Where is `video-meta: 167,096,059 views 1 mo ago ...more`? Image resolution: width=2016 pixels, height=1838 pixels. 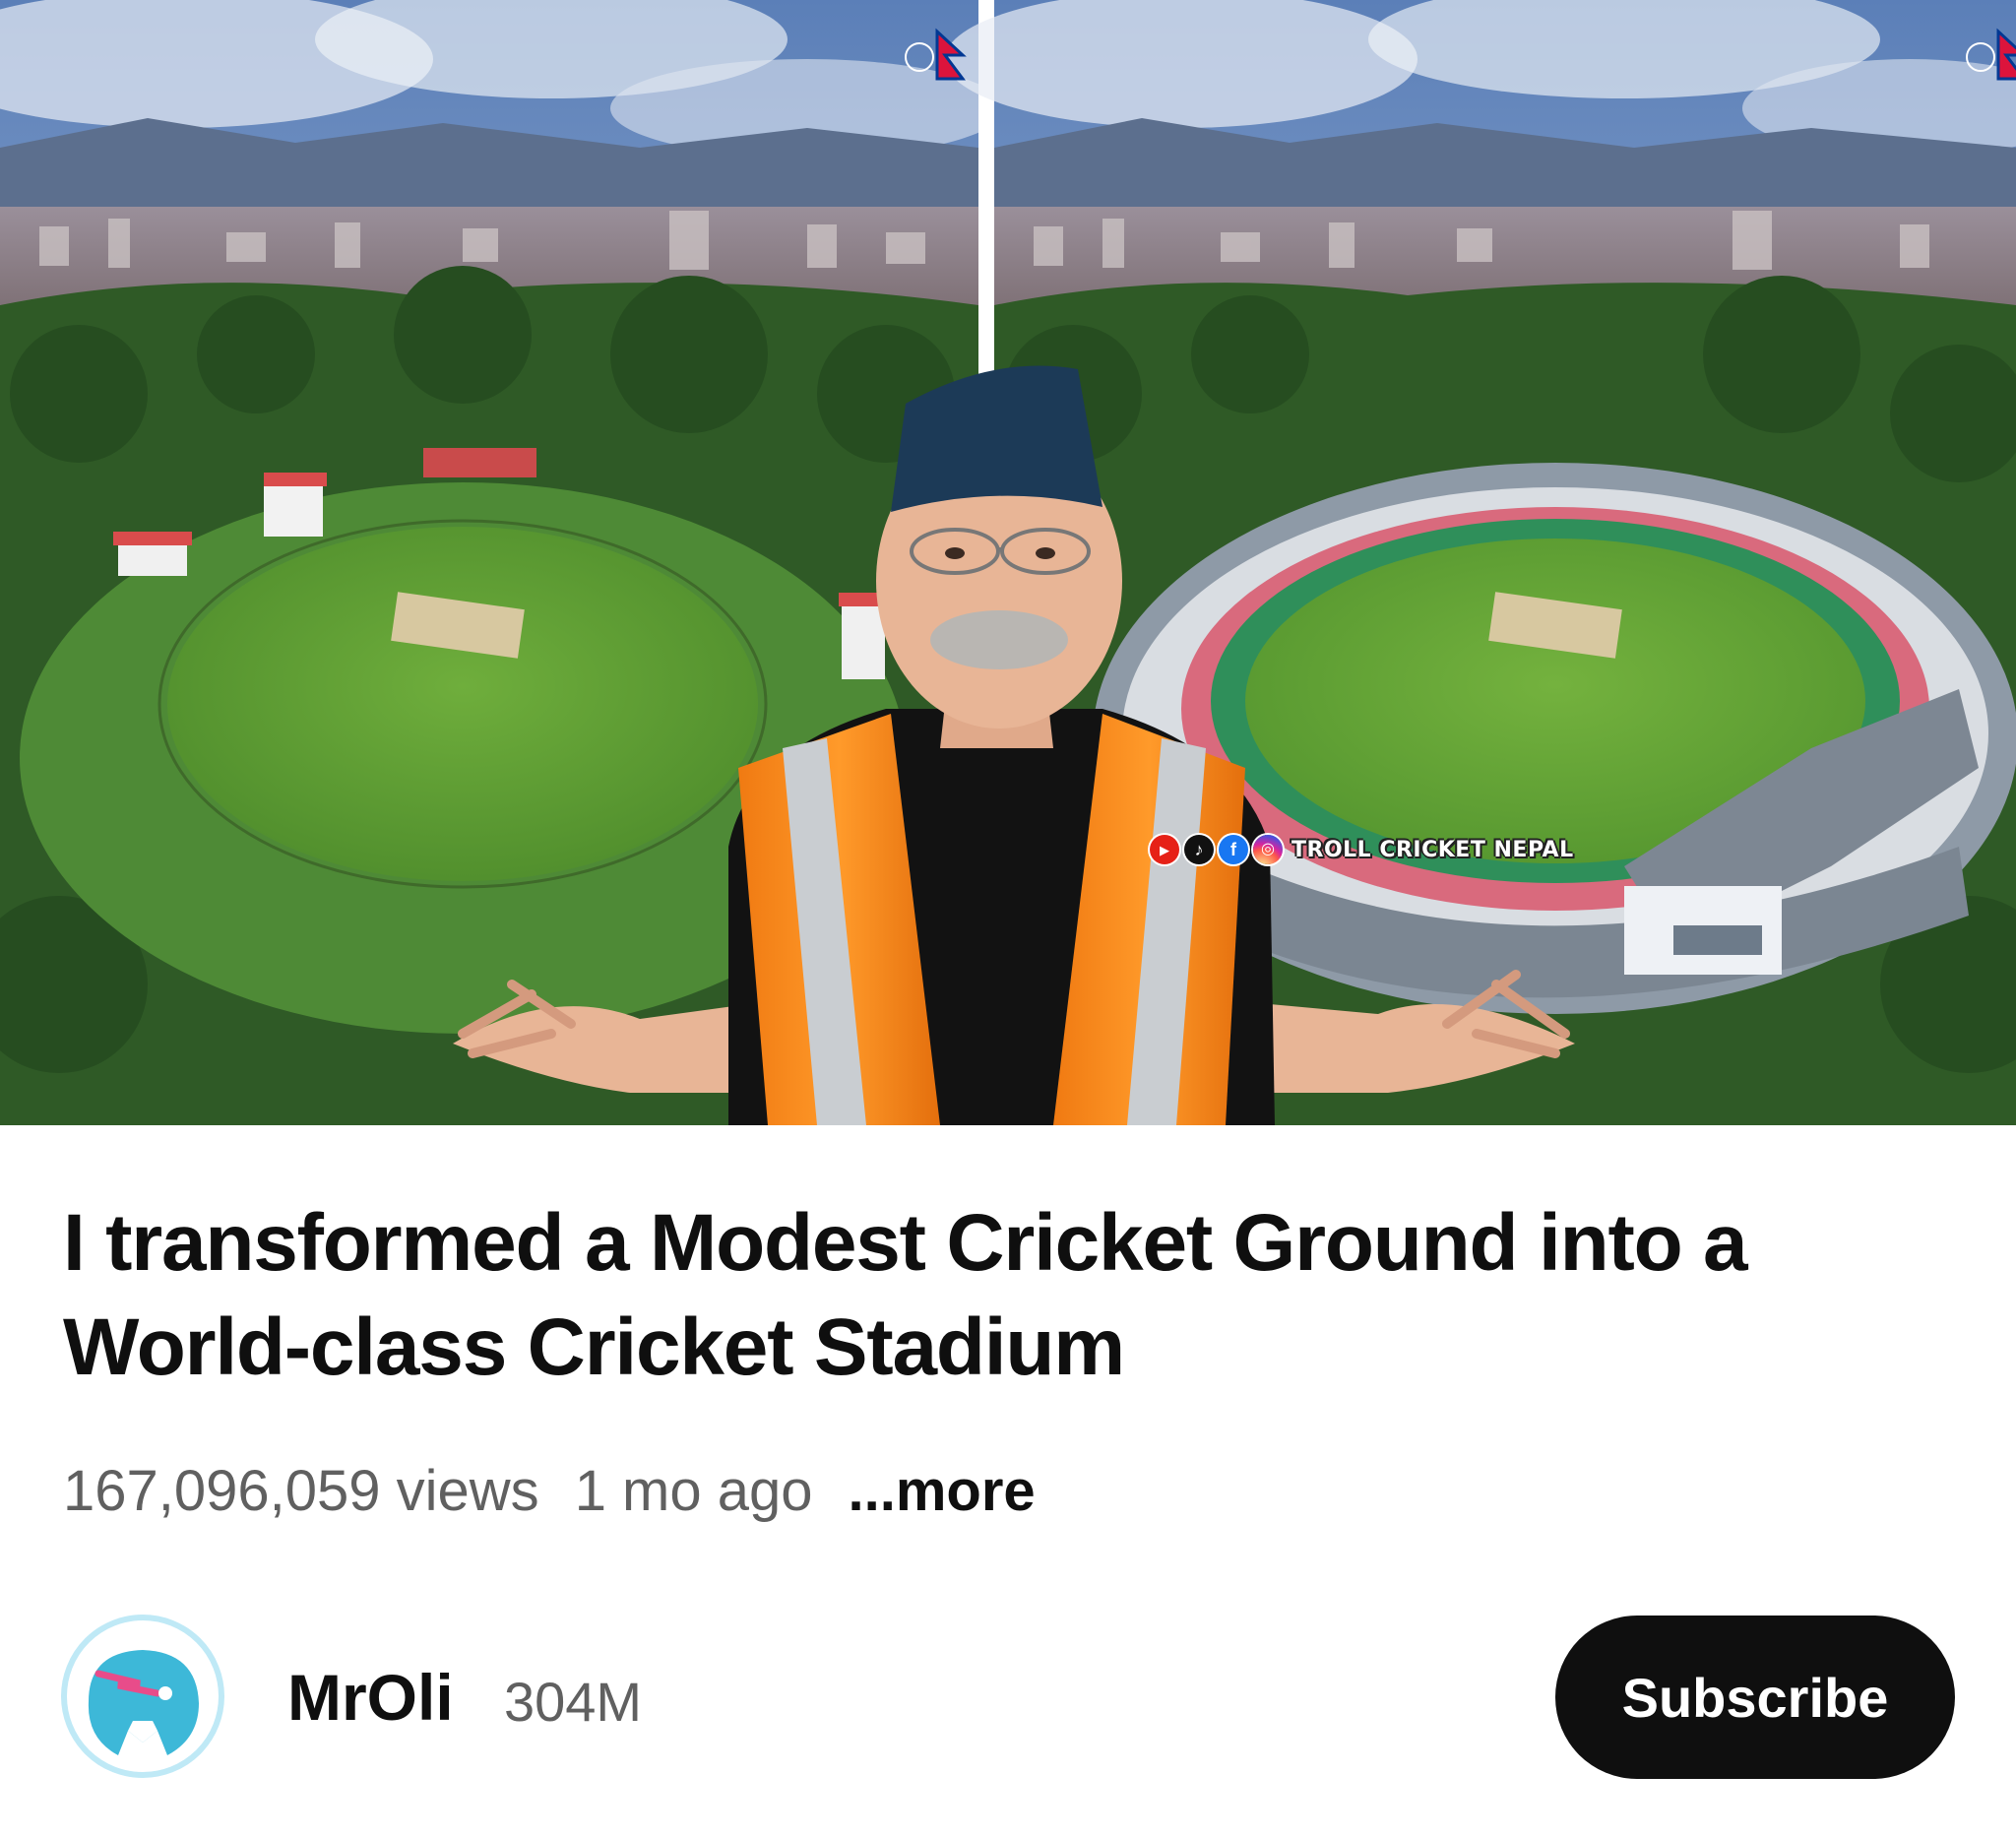 video-meta: 167,096,059 views 1 mo ago ...more is located at coordinates (549, 1490).